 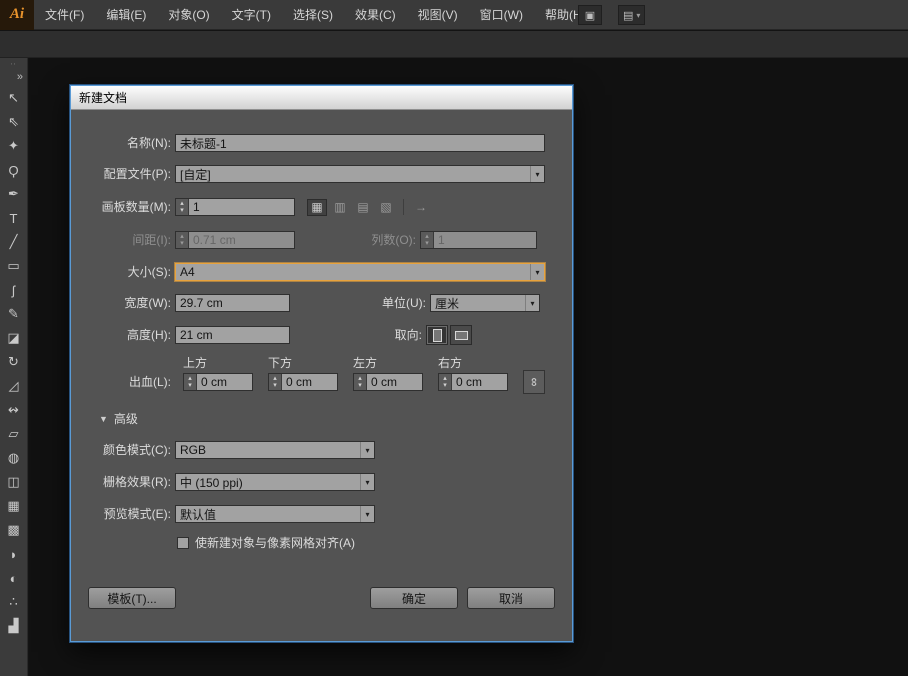 I want to click on height-input: 21 cm, so click(x=232, y=335).